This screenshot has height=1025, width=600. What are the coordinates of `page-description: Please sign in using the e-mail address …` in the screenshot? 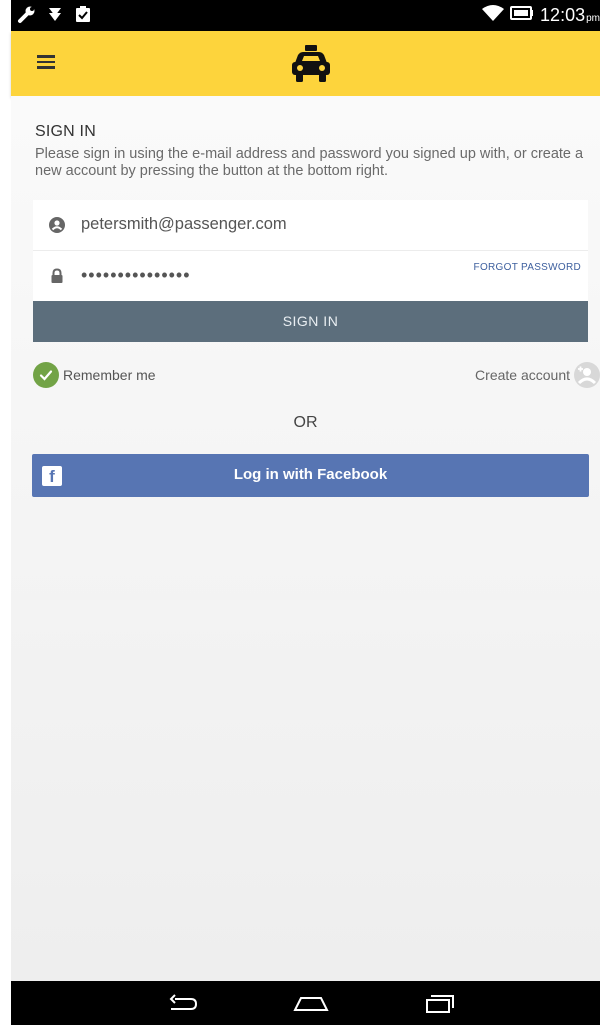 It's located at (309, 162).